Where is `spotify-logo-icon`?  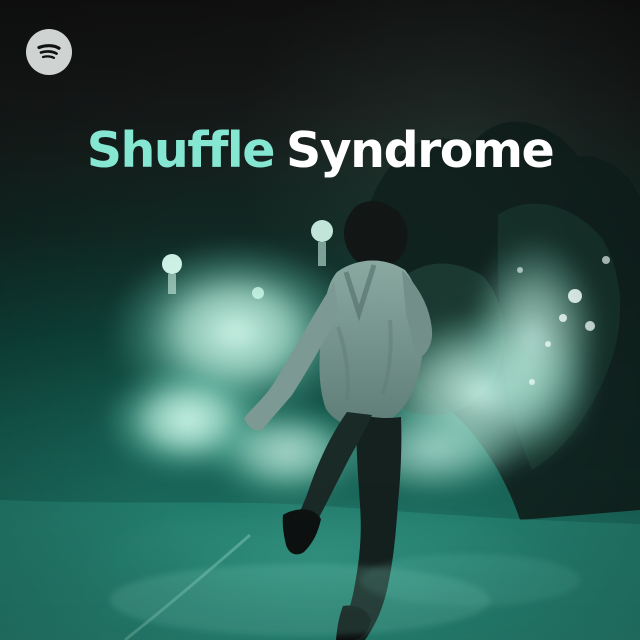 spotify-logo-icon is located at coordinates (49, 52).